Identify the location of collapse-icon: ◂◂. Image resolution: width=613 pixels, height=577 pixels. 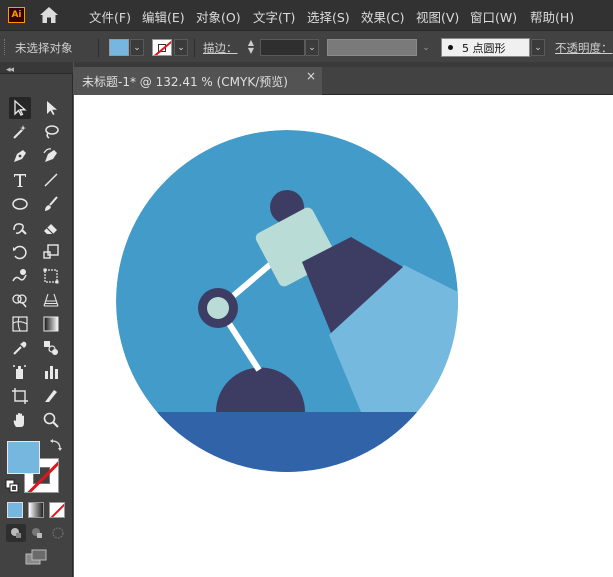
(10, 70).